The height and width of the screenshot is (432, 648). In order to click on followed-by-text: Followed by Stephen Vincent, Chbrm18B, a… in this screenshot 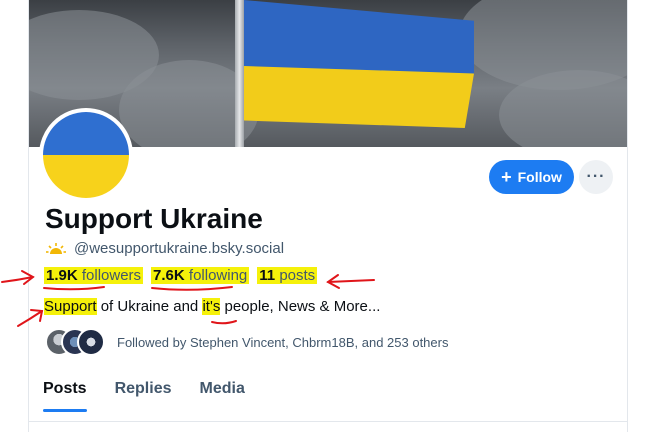, I will do `click(283, 342)`.